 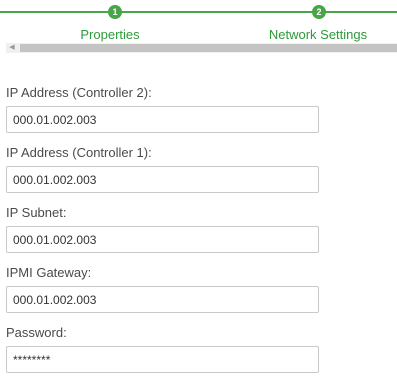 What do you see at coordinates (162, 119) in the screenshot?
I see `ip-address-controller-2-input` at bounding box center [162, 119].